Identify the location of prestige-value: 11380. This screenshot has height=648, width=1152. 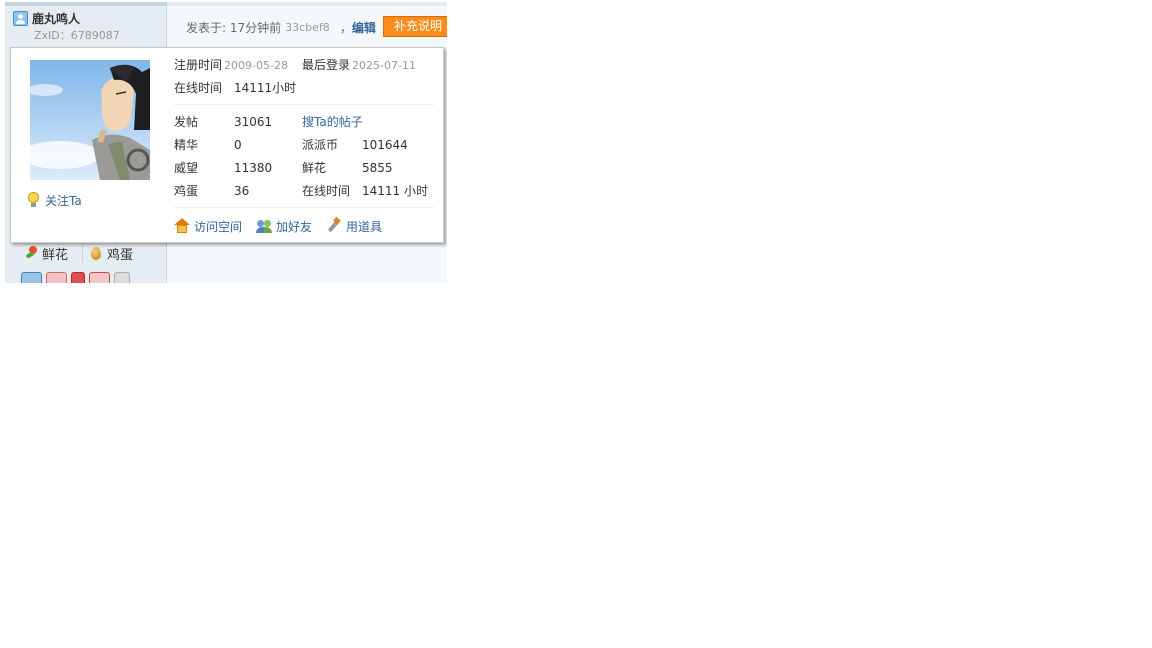
(253, 168).